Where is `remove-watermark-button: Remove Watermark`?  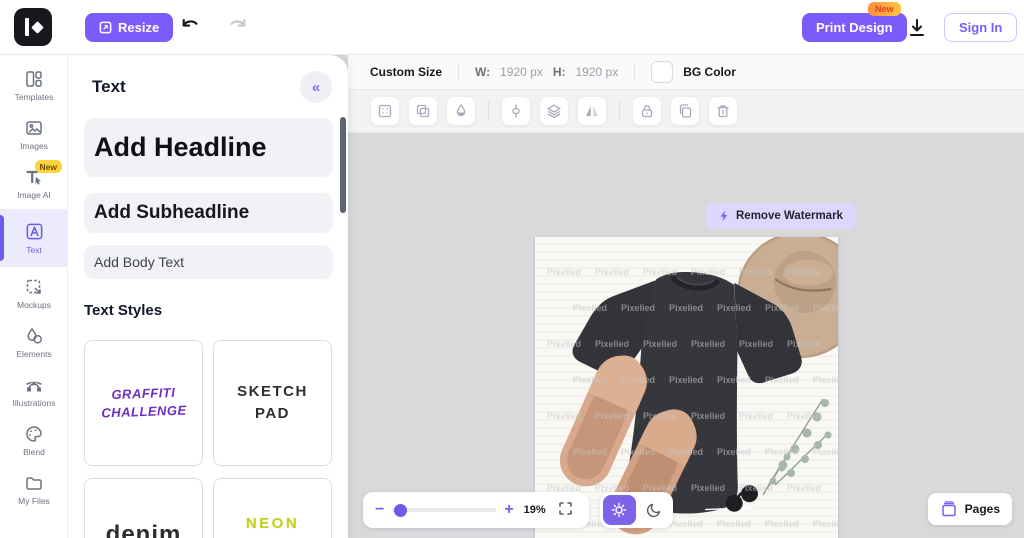 remove-watermark-button: Remove Watermark is located at coordinates (780, 216).